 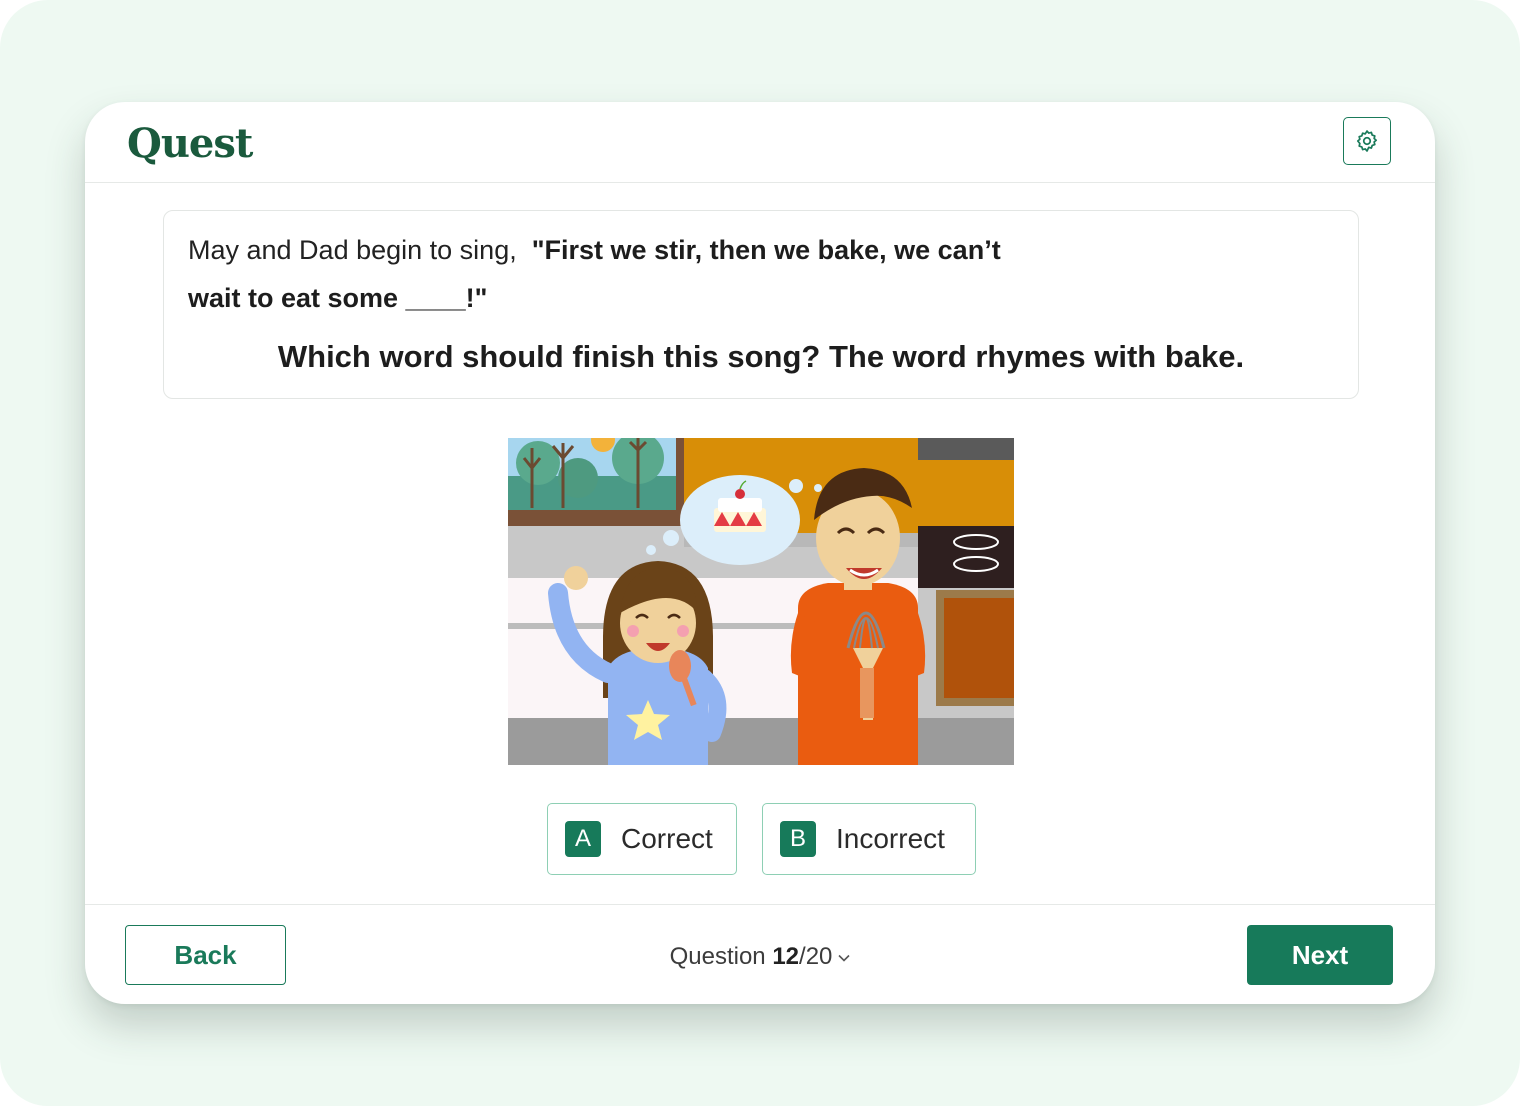 I want to click on question-counter: Question 12/20, so click(x=760, y=956).